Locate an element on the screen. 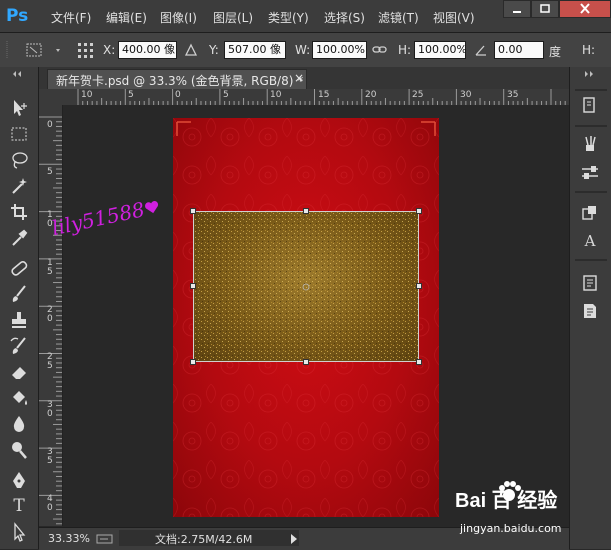  ruler-left-label: 0 is located at coordinates (50, 125).